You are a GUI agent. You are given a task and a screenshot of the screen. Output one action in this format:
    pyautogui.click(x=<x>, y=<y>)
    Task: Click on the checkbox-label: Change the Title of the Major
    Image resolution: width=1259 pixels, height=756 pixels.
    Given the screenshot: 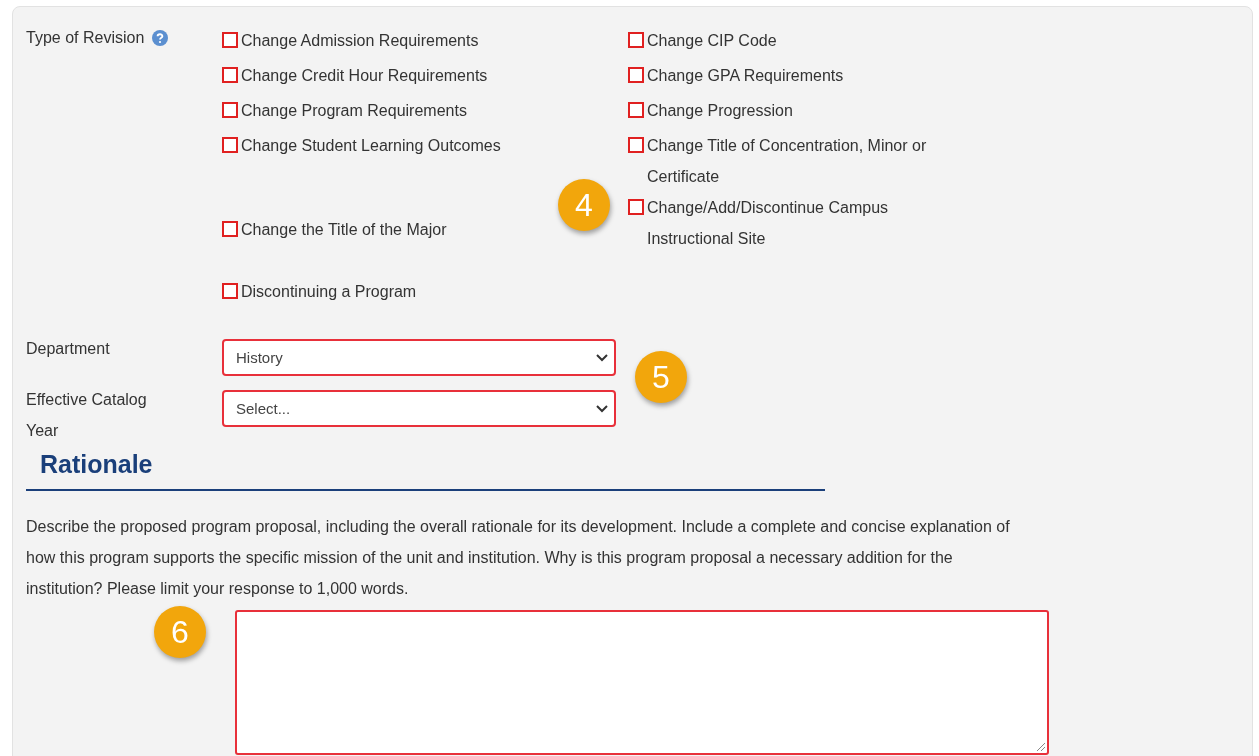 What is the action you would take?
    pyautogui.click(x=344, y=230)
    